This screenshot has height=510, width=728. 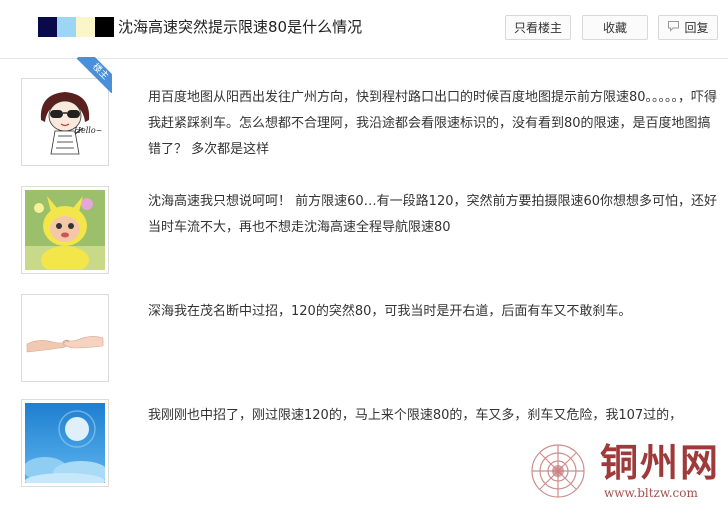 I want to click on watermark-url: www.bltzw.com, so click(x=651, y=493).